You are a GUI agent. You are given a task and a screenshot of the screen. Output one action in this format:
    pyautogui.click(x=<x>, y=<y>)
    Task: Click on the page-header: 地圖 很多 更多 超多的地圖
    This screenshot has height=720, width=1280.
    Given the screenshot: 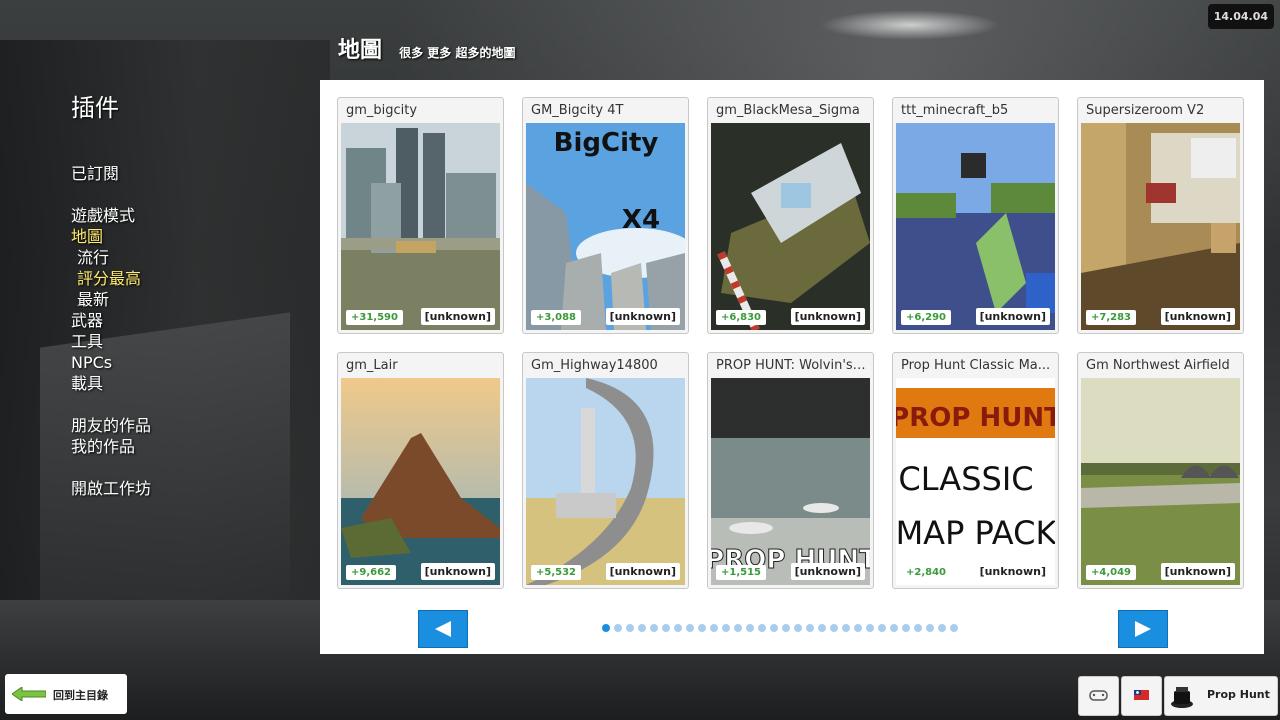 What is the action you would take?
    pyautogui.click(x=426, y=48)
    